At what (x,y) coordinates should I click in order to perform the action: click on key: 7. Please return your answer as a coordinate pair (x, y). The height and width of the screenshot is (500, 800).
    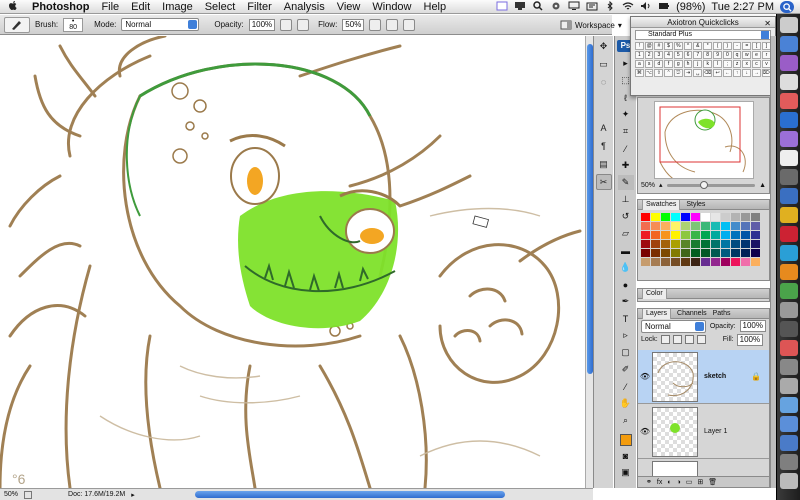
    Looking at the image, I should click on (698, 55).